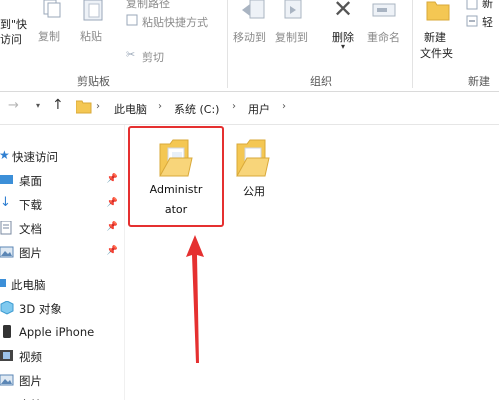 This screenshot has height=400, width=499. Describe the element at coordinates (13, 24) in the screenshot. I see `pin-quick-access-label: 到"快` at that location.